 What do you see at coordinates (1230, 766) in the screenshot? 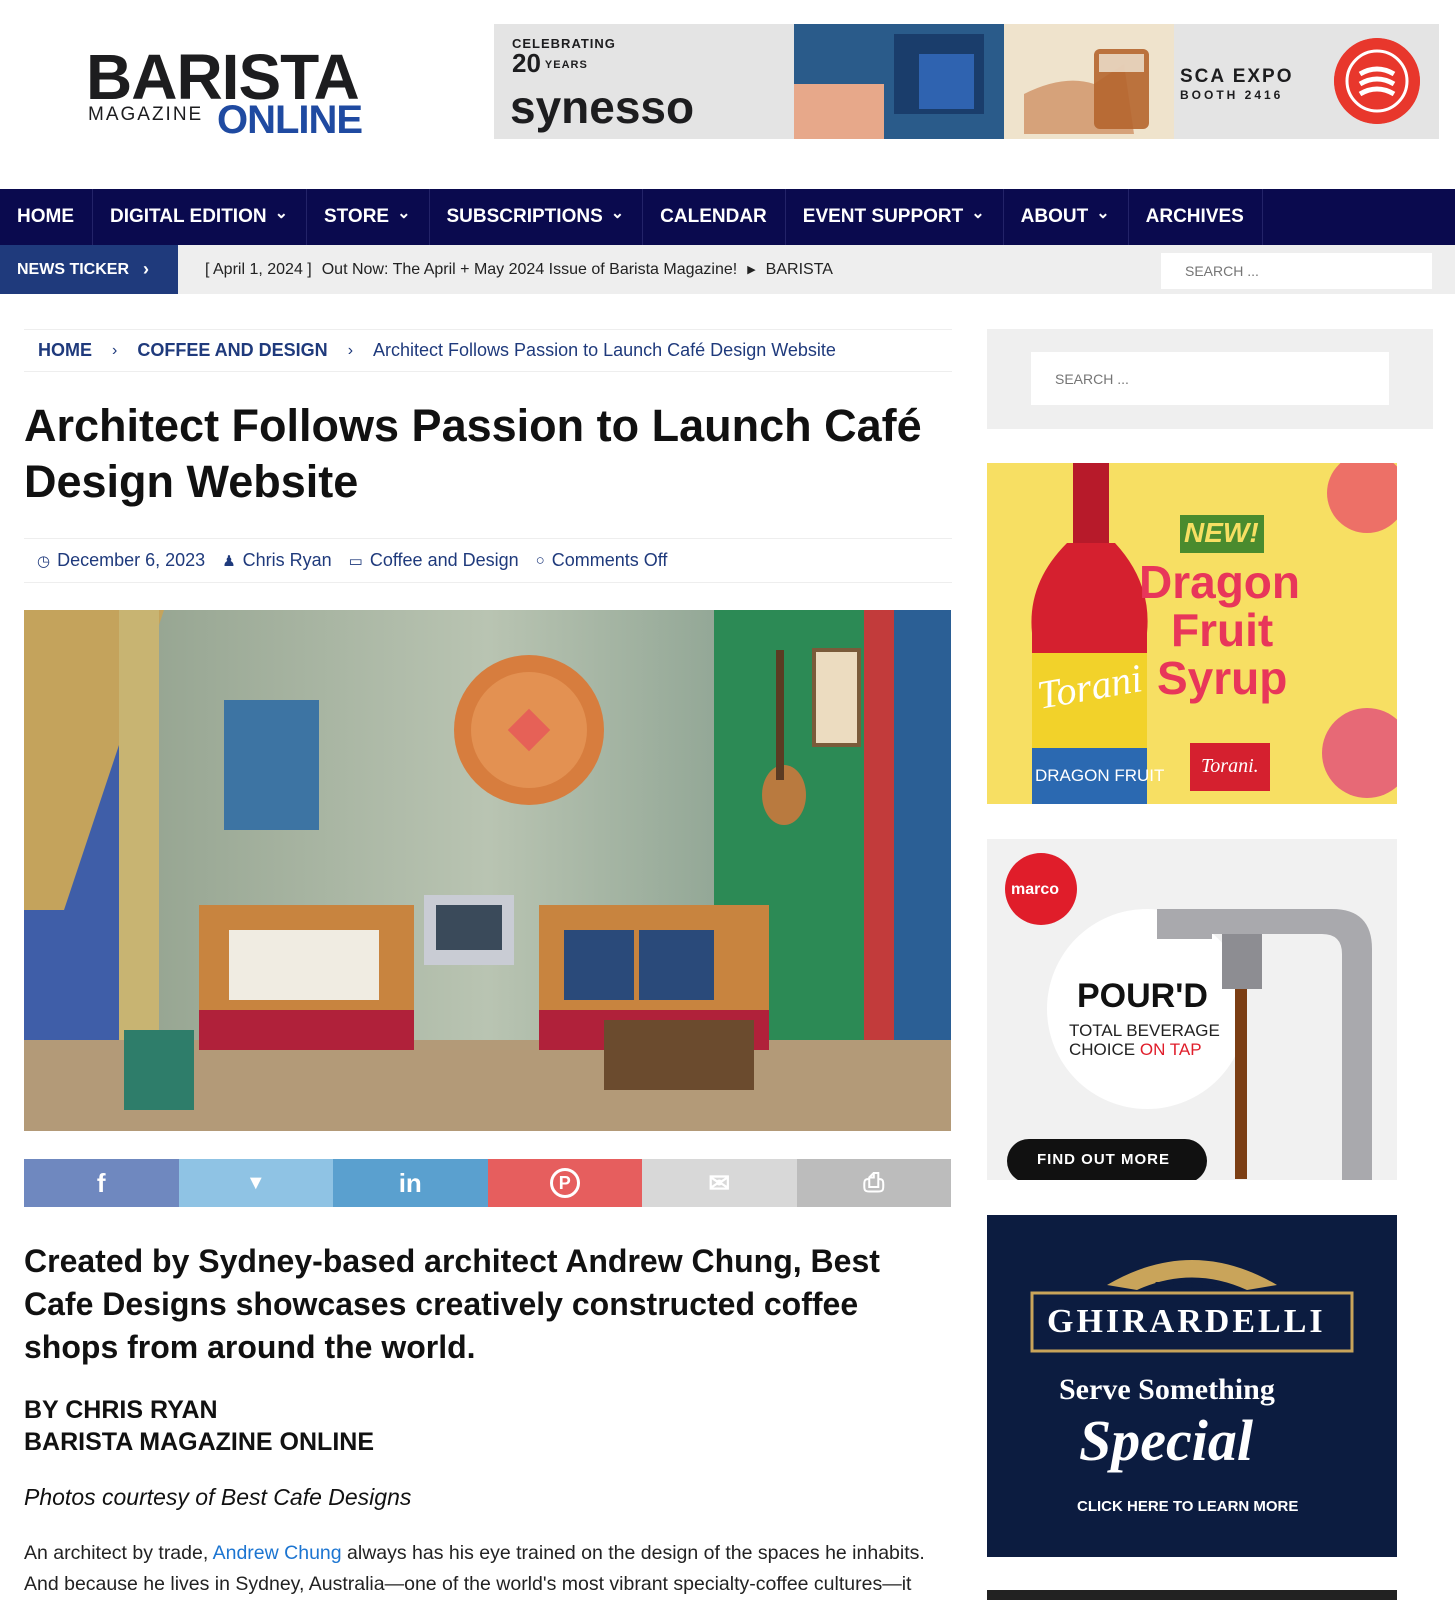
I see `ad1-logo: Torani.` at bounding box center [1230, 766].